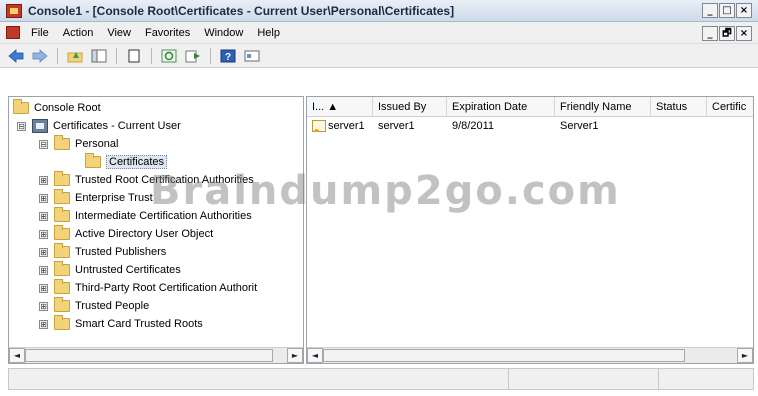 This screenshot has height=396, width=758. I want to click on new-window-icon, so click(134, 56).